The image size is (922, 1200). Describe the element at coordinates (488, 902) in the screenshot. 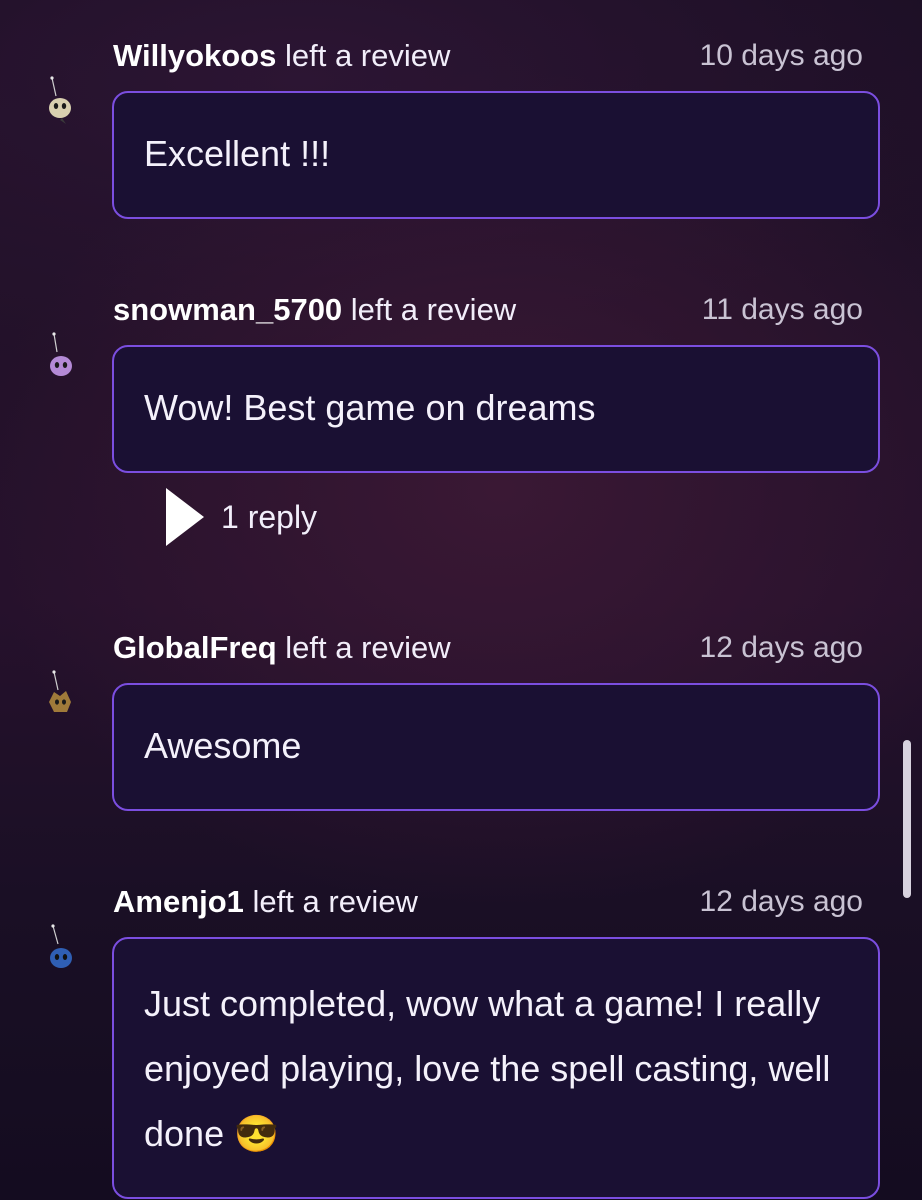

I see `review-header: Amenjo1 left a review 12 days ago` at that location.